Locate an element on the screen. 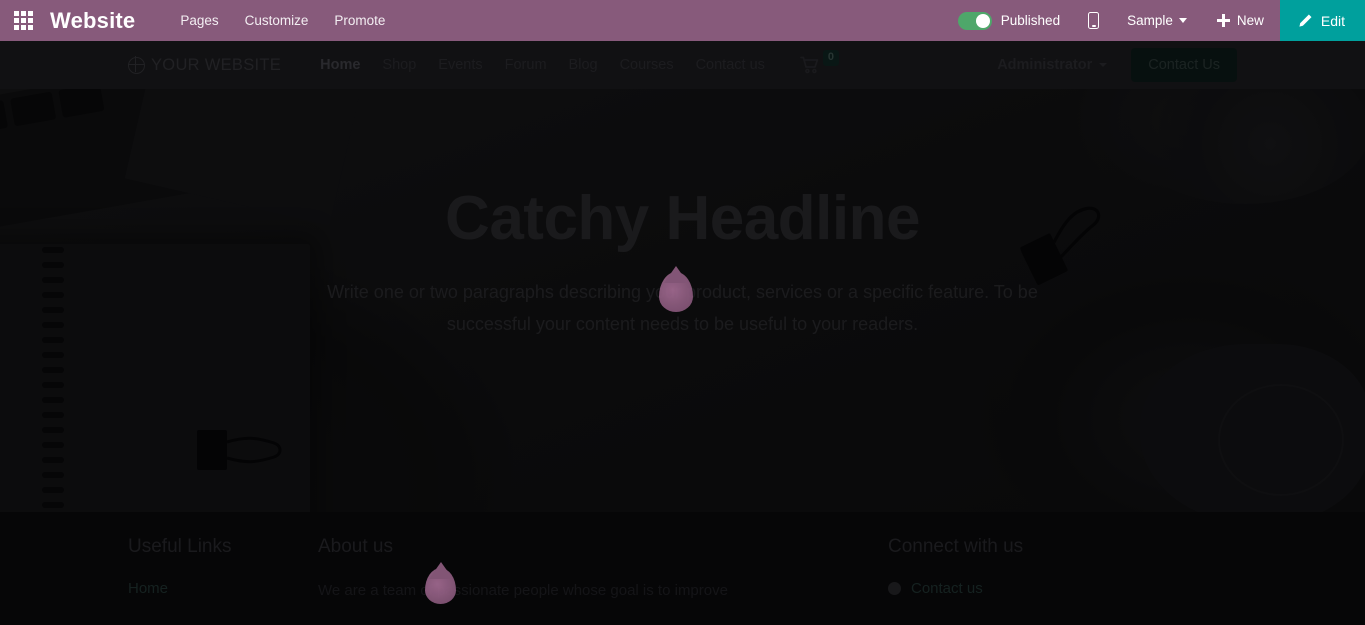 The height and width of the screenshot is (625, 1365). theme-selector: Sample is located at coordinates (1157, 20).